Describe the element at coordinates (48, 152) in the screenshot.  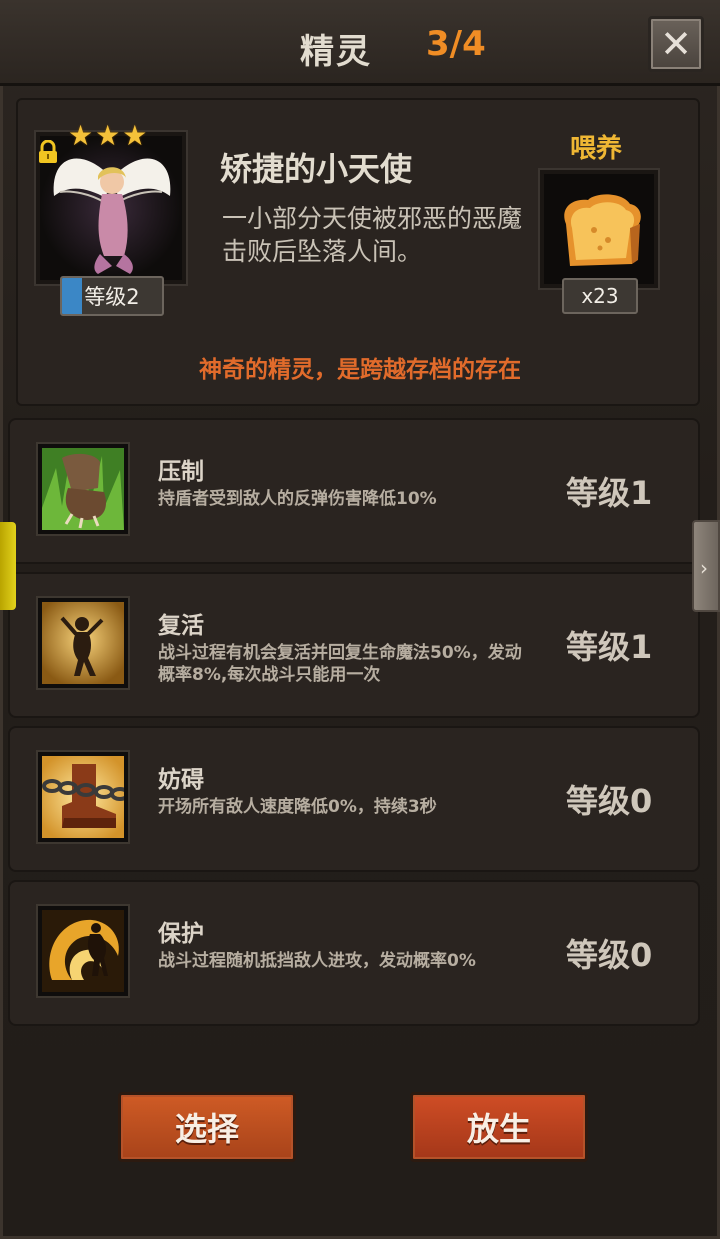
I see `lock-icon` at that location.